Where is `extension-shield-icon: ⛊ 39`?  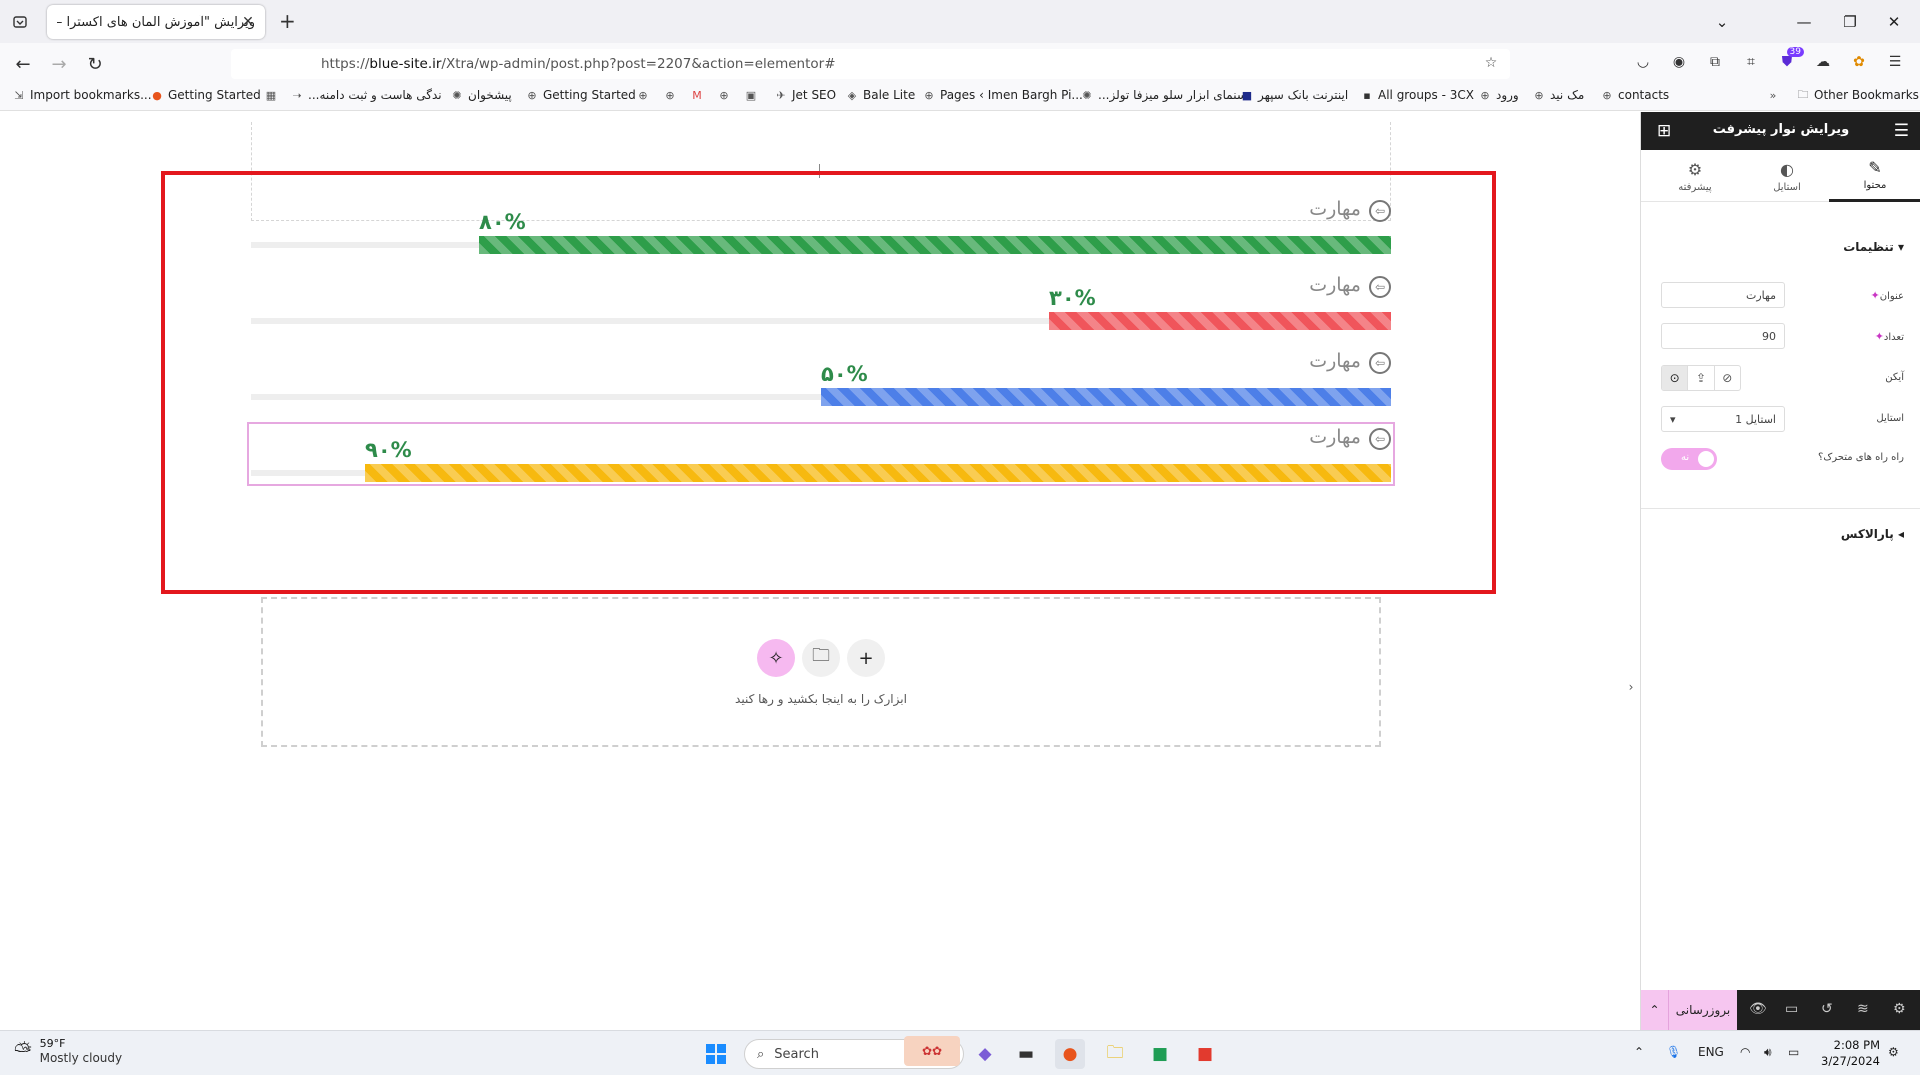 extension-shield-icon: ⛊ 39 is located at coordinates (1790, 60).